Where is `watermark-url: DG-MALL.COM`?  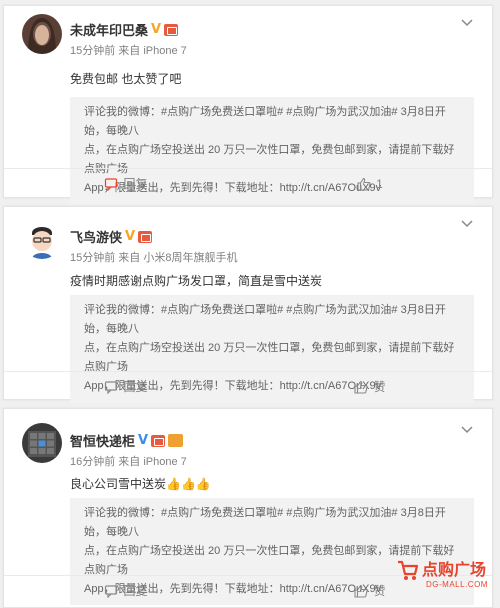
watermark-url: DG-MALL.COM is located at coordinates (457, 584).